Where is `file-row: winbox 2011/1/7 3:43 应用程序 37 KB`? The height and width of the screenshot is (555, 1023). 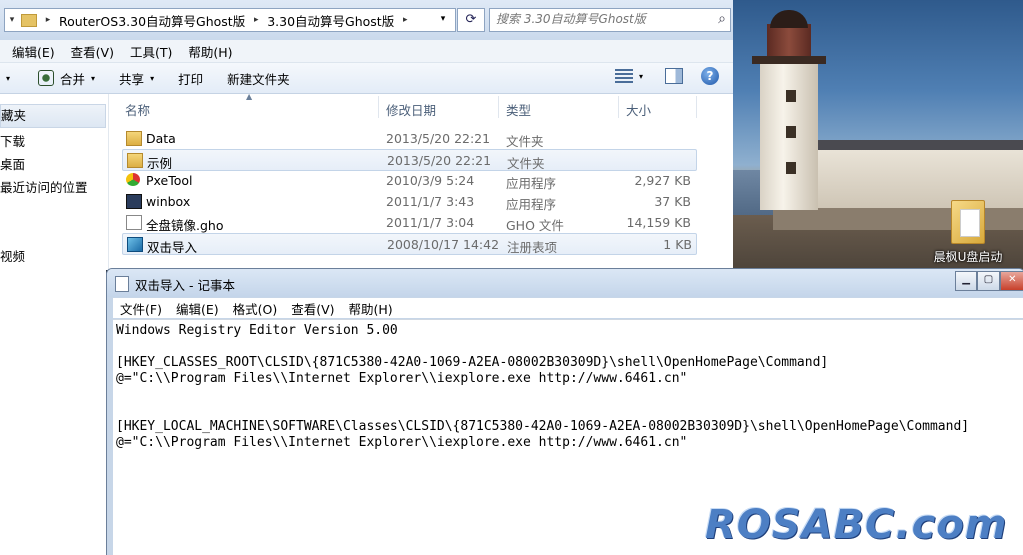 file-row: winbox 2011/1/7 3:43 应用程序 37 KB is located at coordinates (408, 201).